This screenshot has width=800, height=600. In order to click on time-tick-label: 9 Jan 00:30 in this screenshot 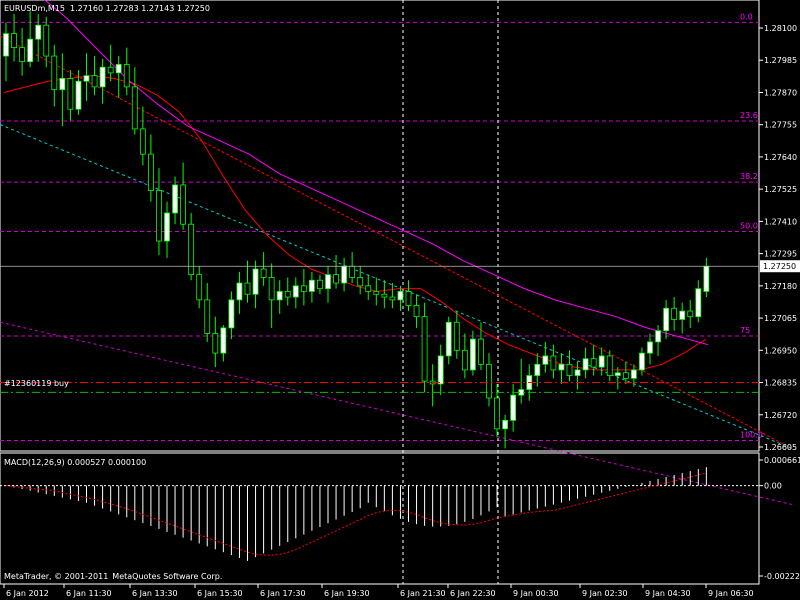, I will do `click(536, 593)`.